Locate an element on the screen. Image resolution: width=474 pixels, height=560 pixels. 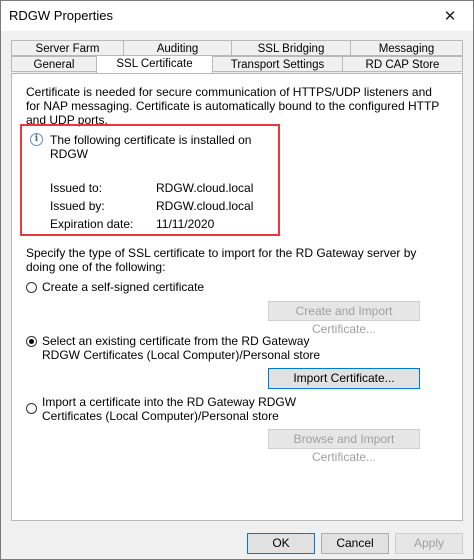
ok-button: OK is located at coordinates (281, 543).